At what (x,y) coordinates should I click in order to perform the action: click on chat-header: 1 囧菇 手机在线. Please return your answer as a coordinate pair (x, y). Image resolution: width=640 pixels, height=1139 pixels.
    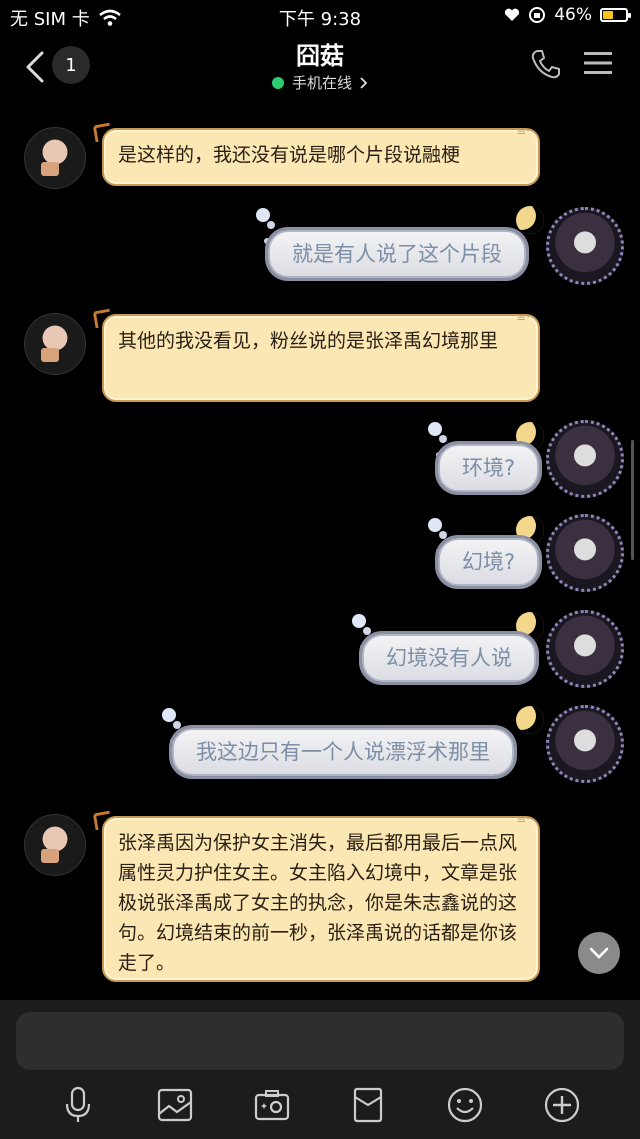
    Looking at the image, I should click on (320, 68).